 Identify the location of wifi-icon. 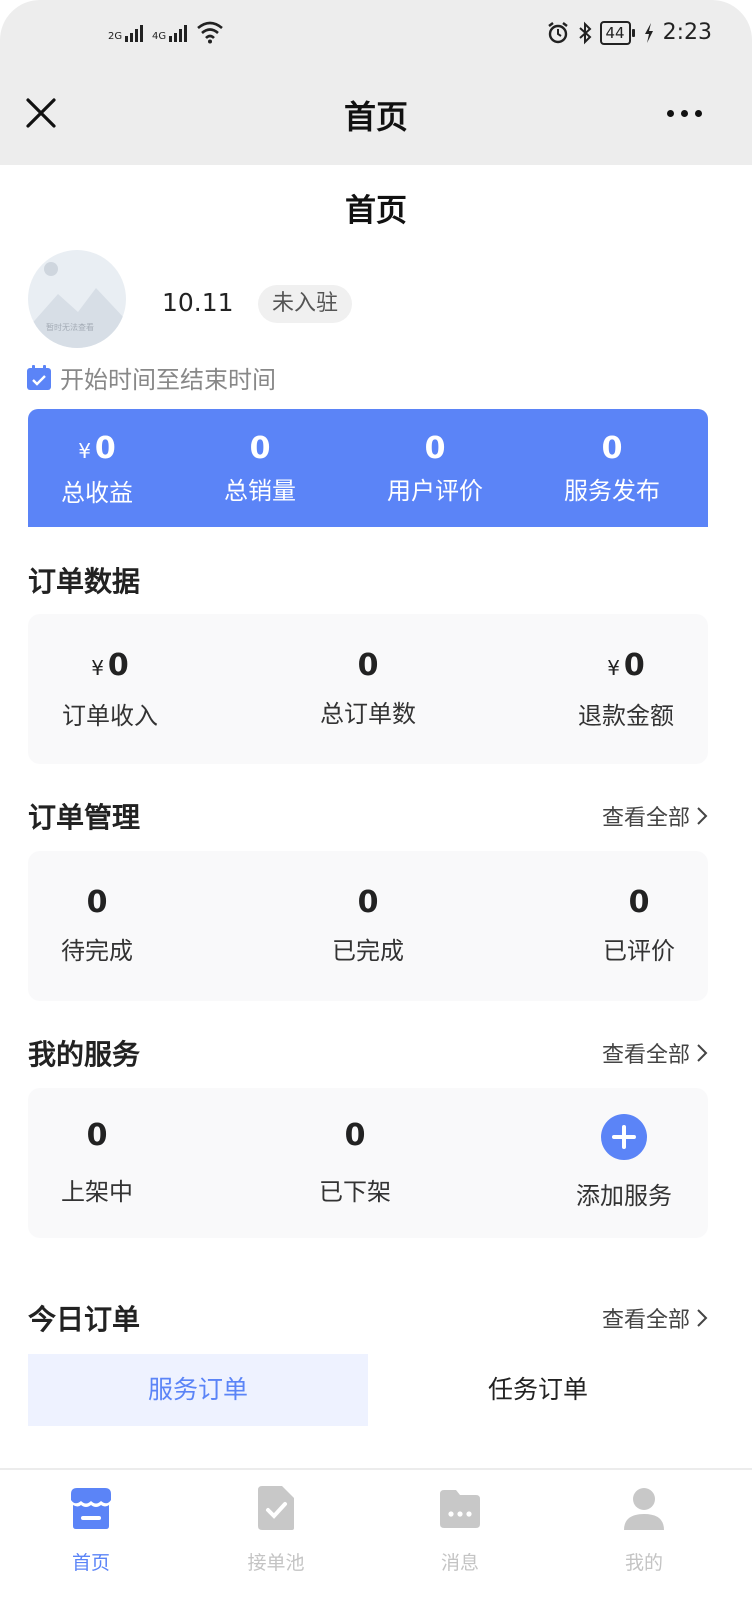
(210, 32).